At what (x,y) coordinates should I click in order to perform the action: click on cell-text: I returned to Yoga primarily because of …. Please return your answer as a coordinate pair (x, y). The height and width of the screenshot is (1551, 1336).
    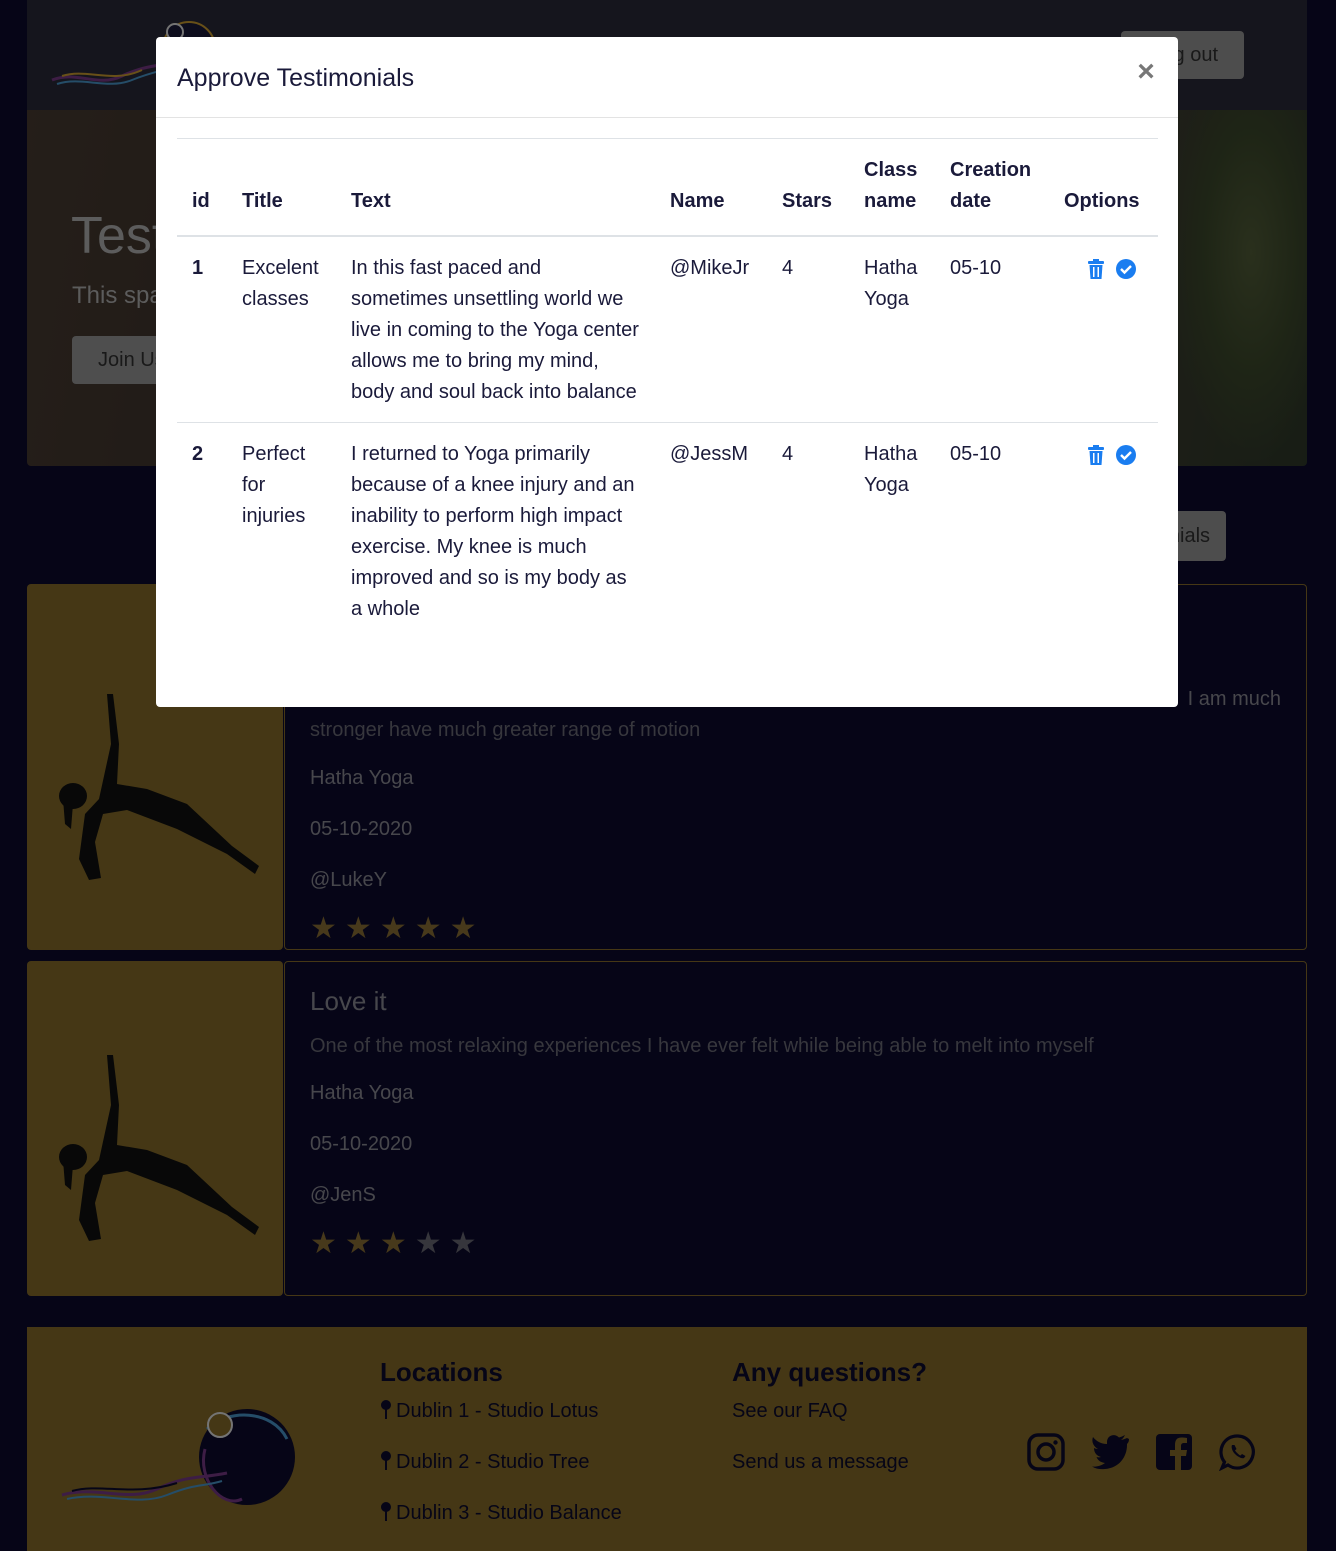
    Looking at the image, I should click on (493, 531).